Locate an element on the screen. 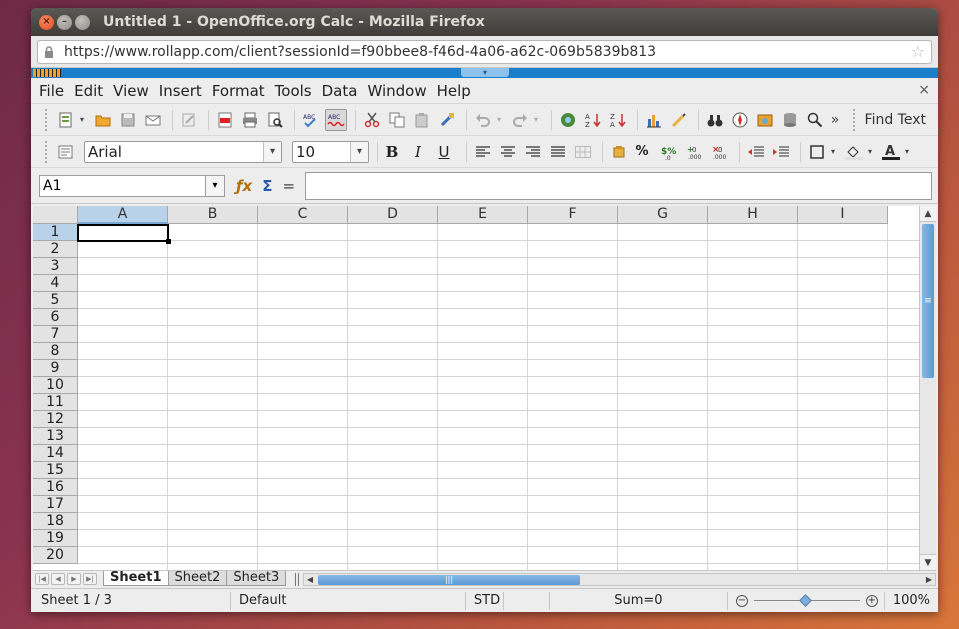 Image resolution: width=959 pixels, height=629 pixels. horizontal-scroll-thumb: ||| is located at coordinates (449, 580).